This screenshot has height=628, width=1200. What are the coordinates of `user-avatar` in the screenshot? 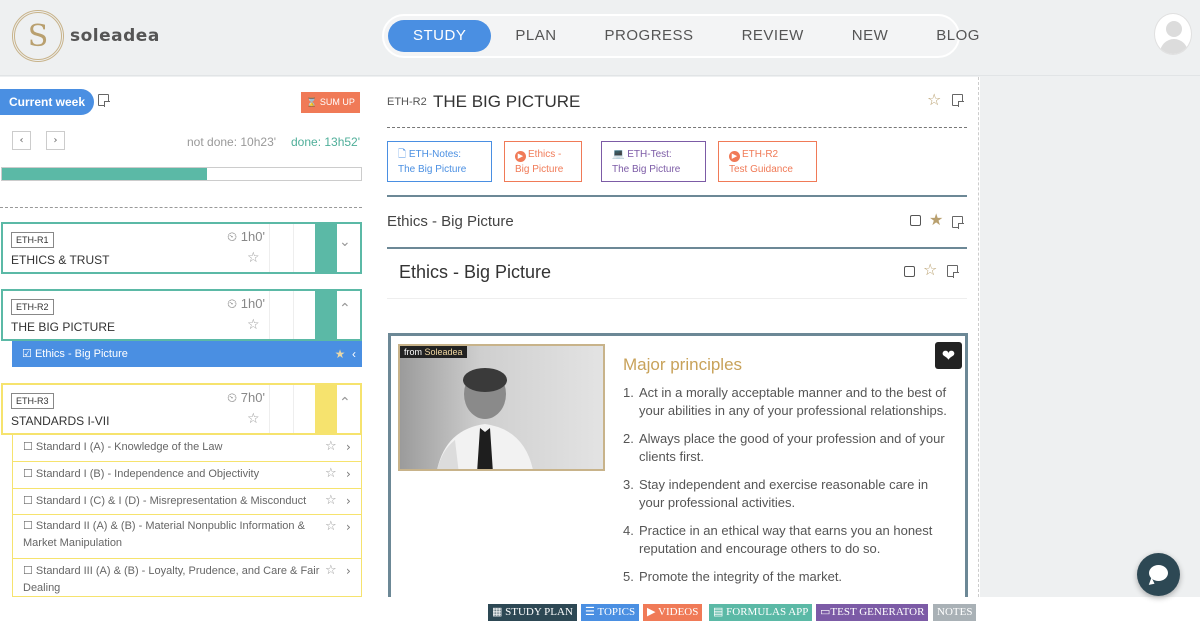 It's located at (1173, 34).